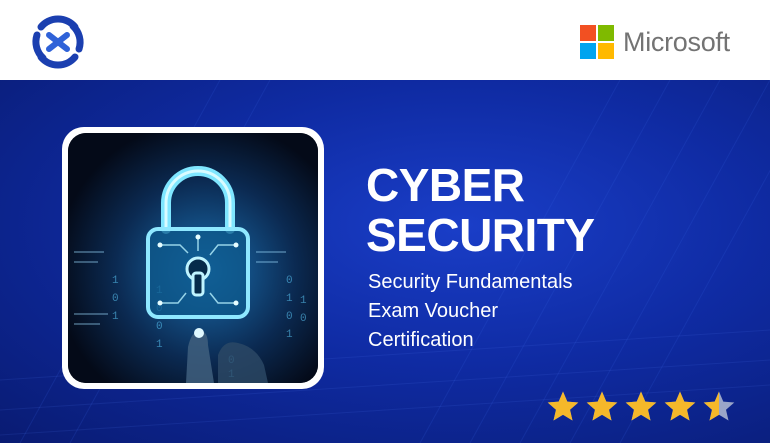  I want to click on course-title: CYBER SECURITY, so click(480, 210).